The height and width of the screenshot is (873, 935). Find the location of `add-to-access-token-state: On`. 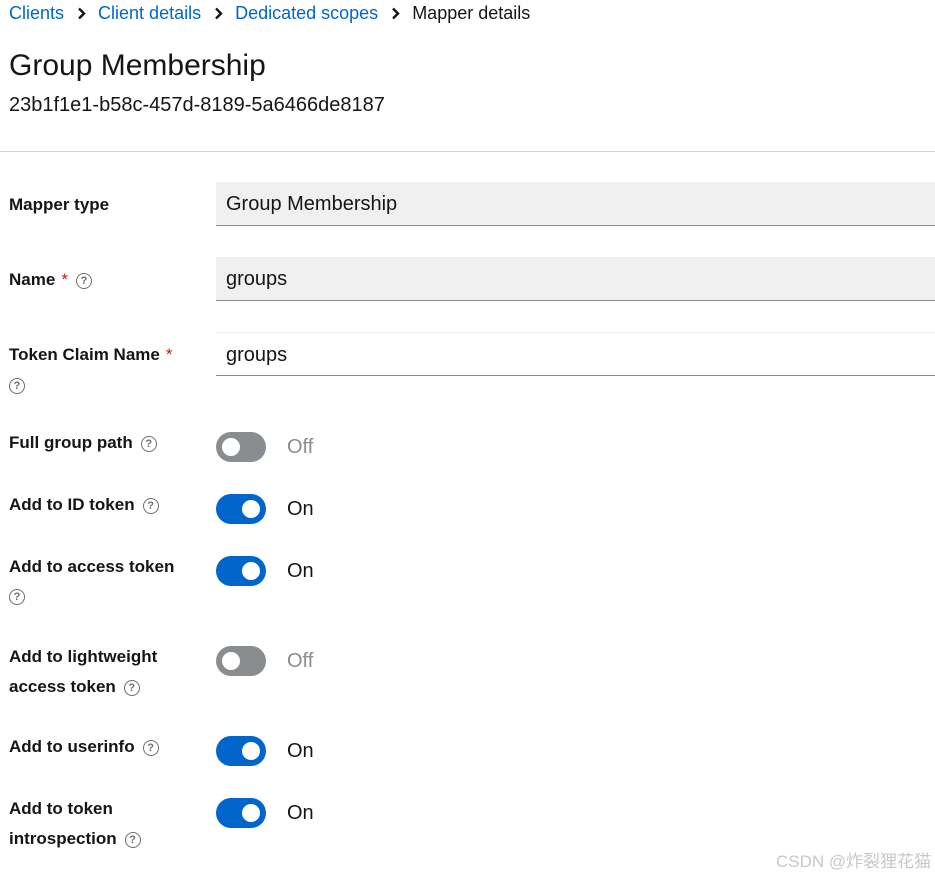

add-to-access-token-state: On is located at coordinates (300, 571).